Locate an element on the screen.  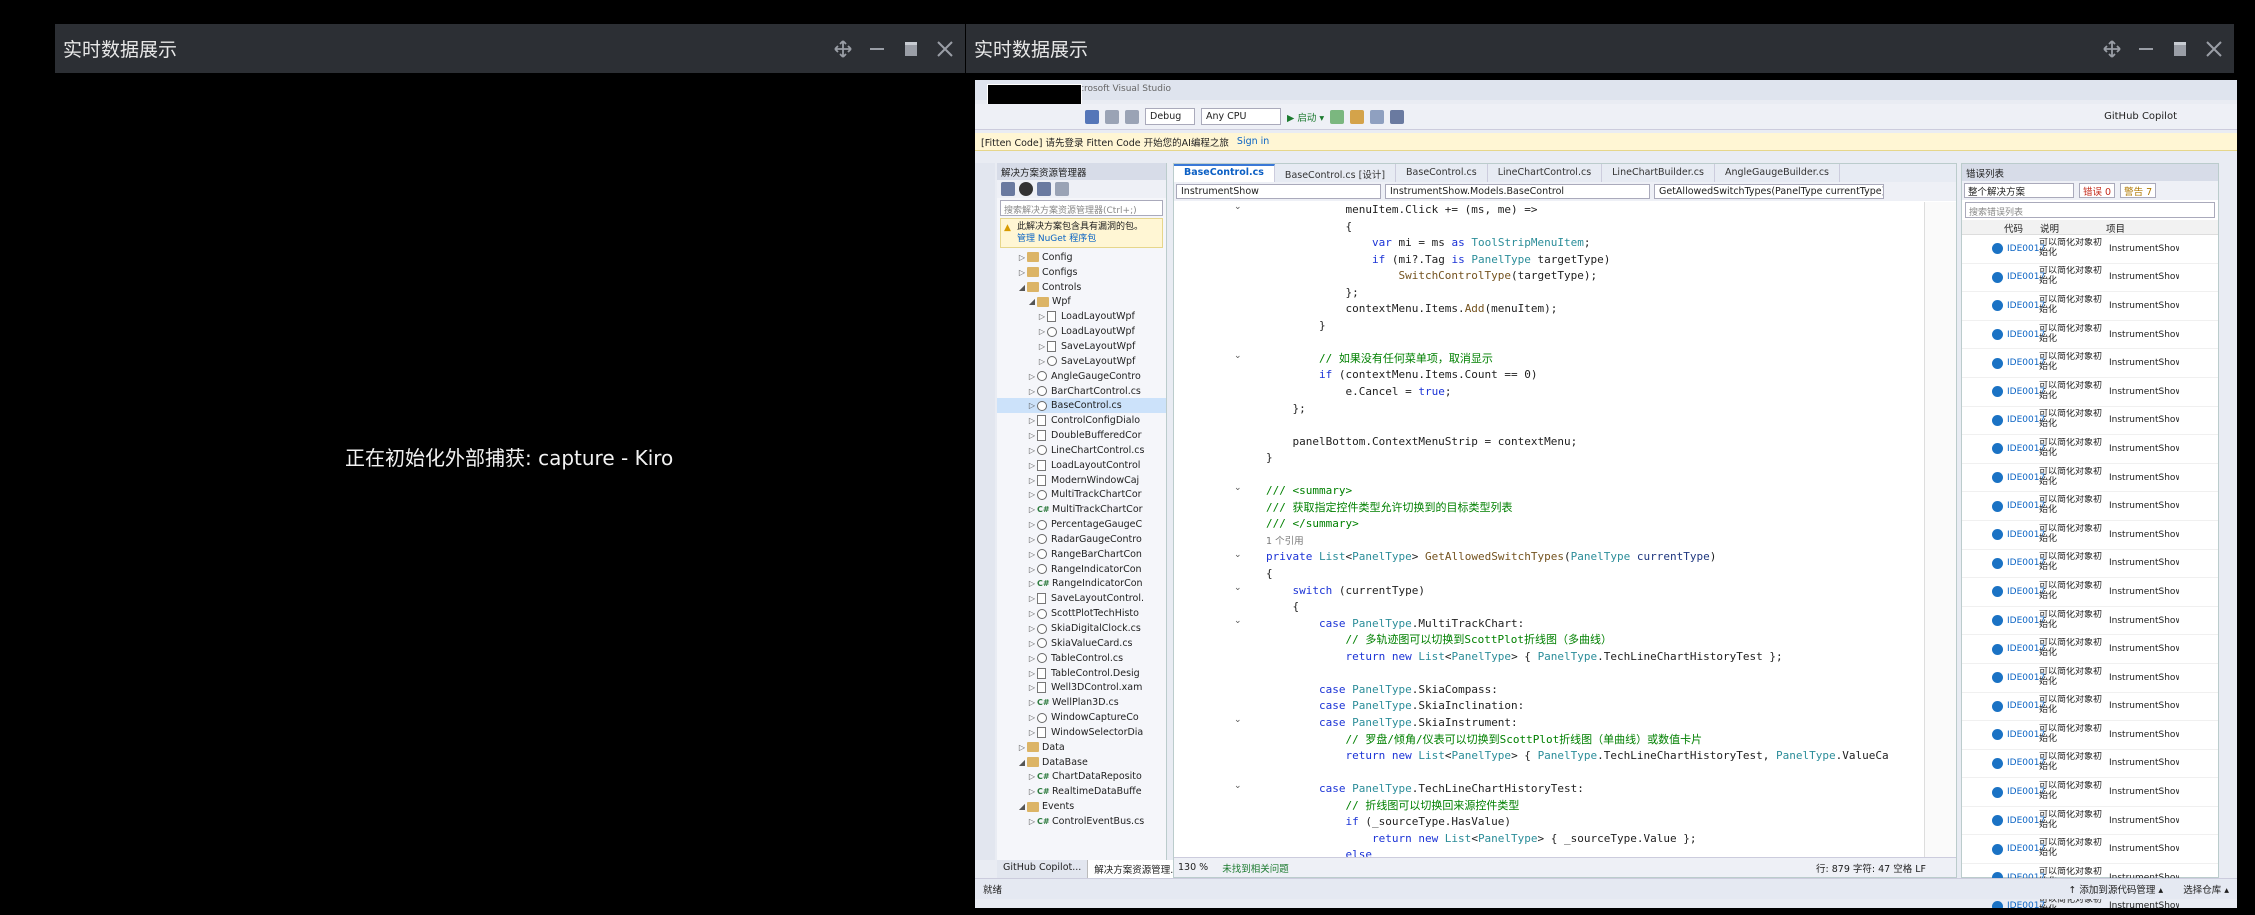
tree-item: ▷ AngleGaugeContro is located at coordinates (1081, 376).